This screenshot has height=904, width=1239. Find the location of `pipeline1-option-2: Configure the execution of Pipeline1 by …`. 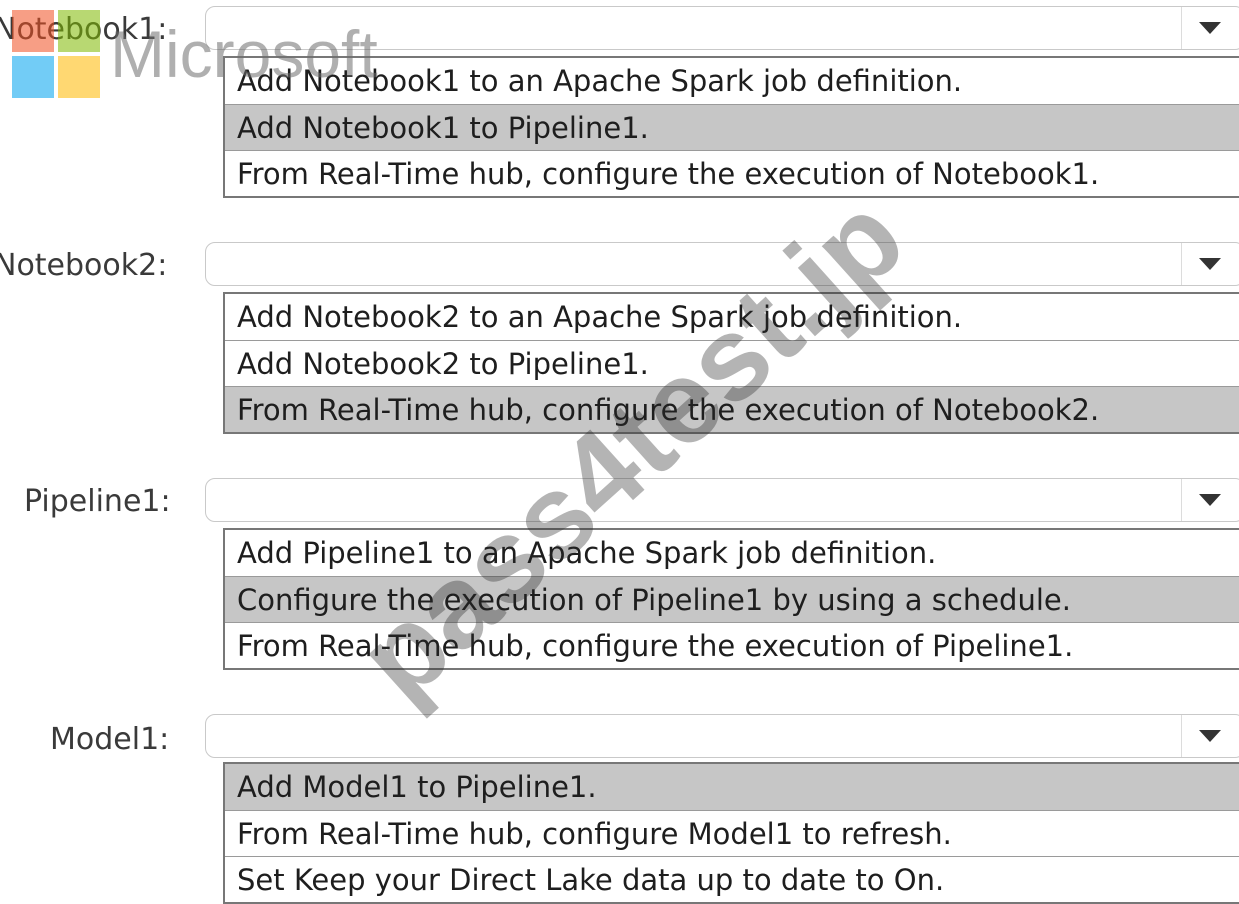

pipeline1-option-2: Configure the execution of Pipeline1 by … is located at coordinates (732, 599).